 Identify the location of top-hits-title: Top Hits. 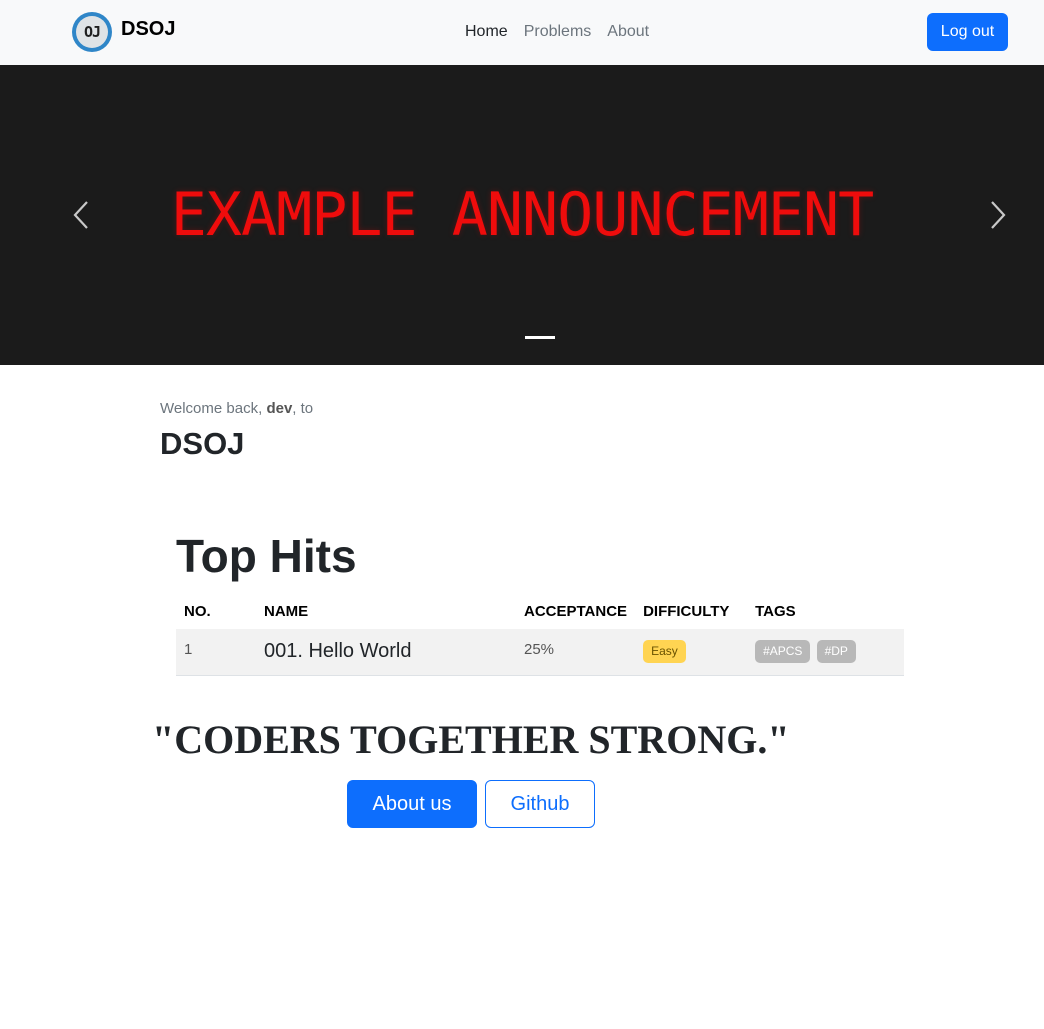
(266, 556).